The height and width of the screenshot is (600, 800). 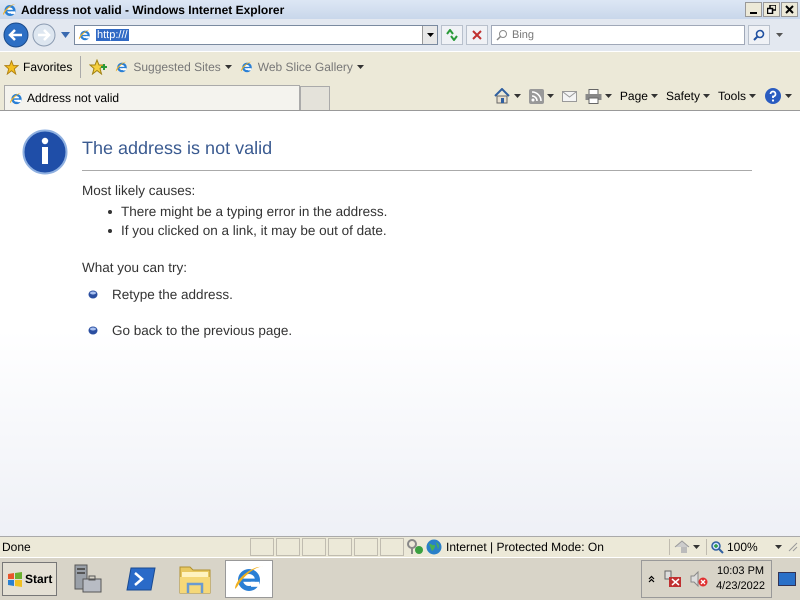 What do you see at coordinates (152, 97) in the screenshot?
I see `browser-tab: Address not valid` at bounding box center [152, 97].